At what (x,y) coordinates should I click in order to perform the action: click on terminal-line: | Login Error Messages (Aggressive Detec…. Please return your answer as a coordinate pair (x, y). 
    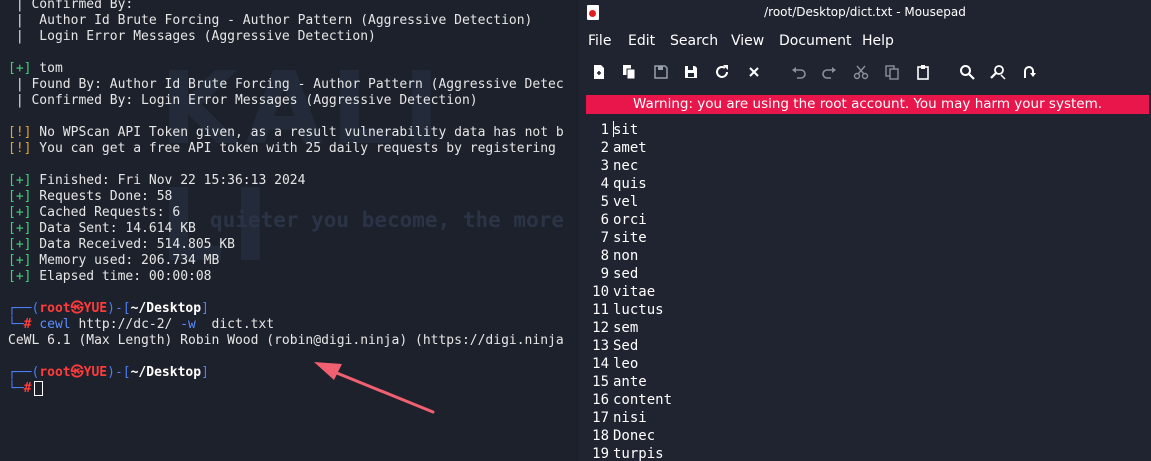
    Looking at the image, I should click on (192, 36).